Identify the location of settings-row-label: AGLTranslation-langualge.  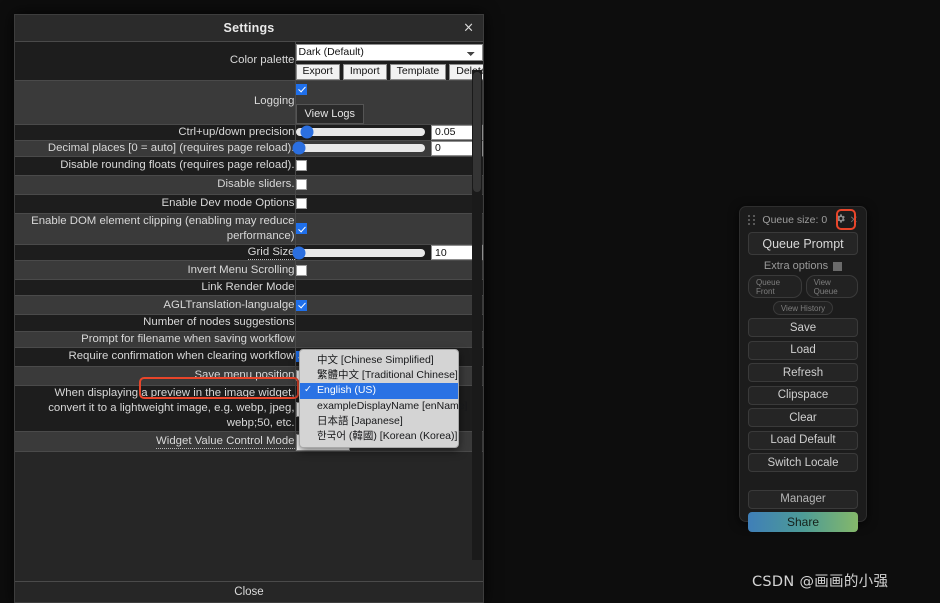
(155, 305).